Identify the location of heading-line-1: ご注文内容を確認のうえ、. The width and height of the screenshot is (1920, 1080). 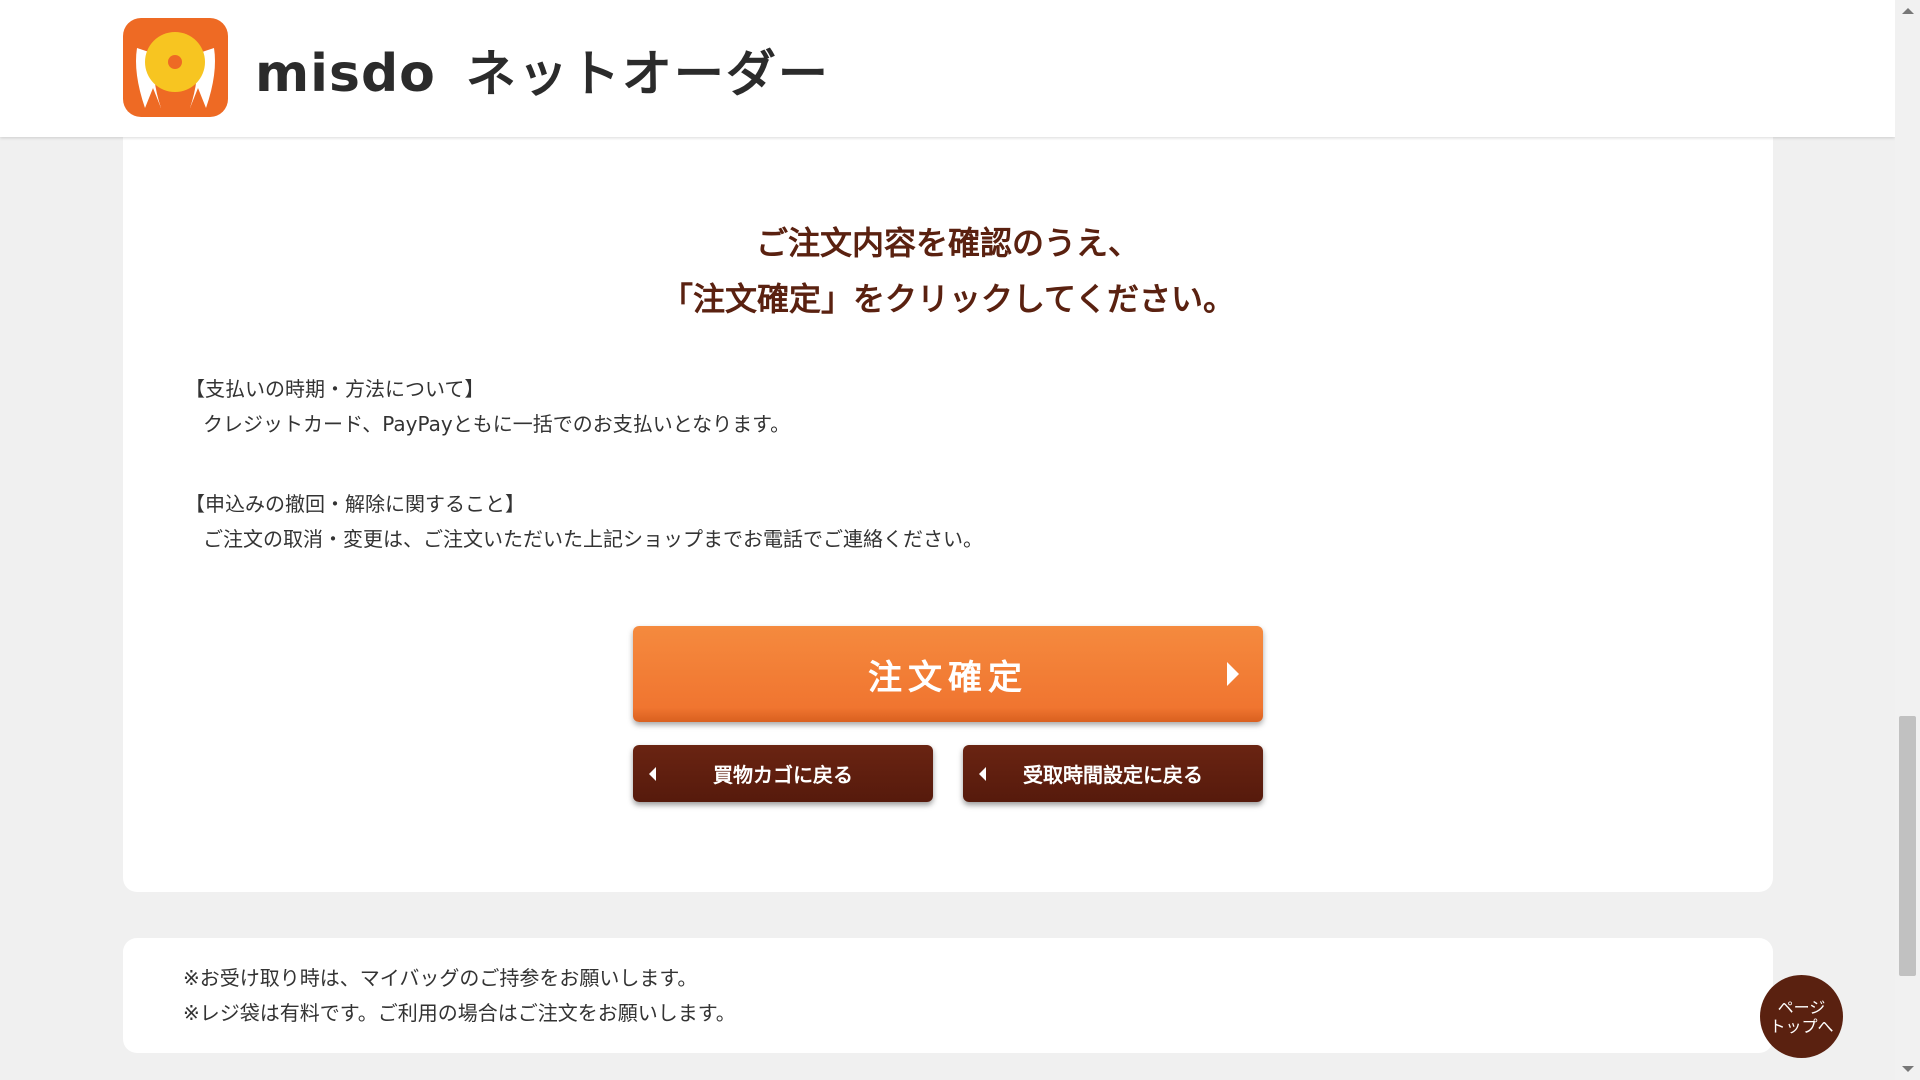
(947, 243).